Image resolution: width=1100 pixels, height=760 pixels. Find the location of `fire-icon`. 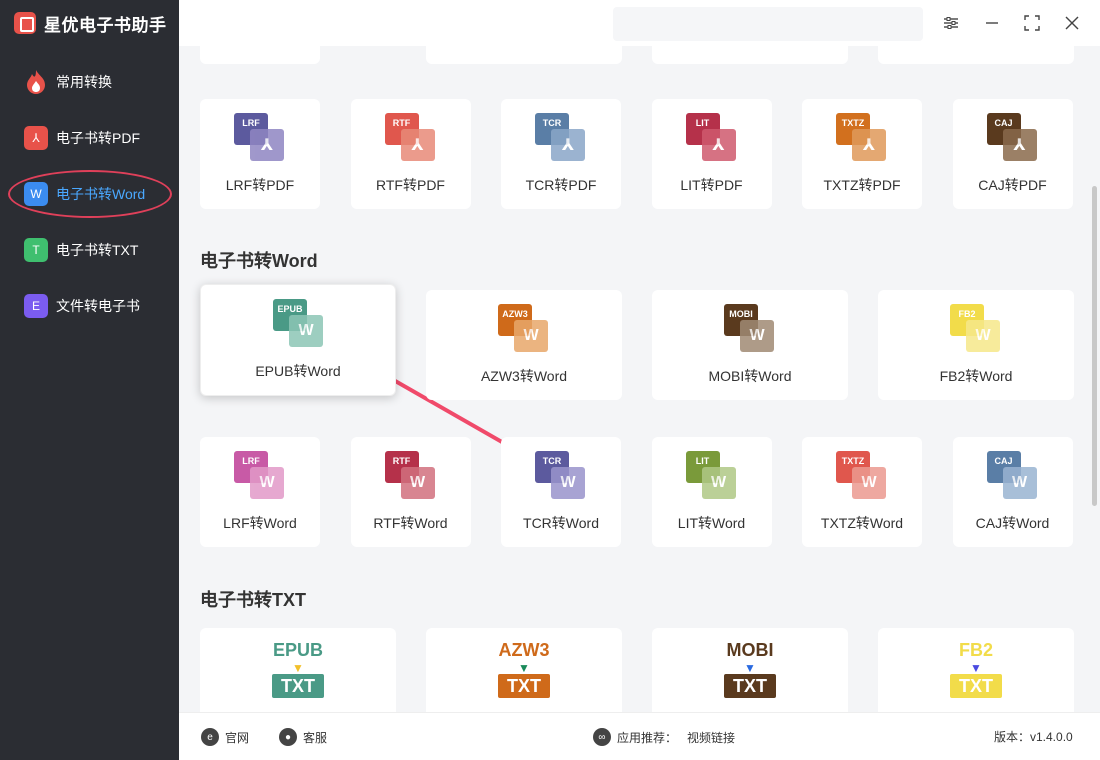

fire-icon is located at coordinates (36, 82).